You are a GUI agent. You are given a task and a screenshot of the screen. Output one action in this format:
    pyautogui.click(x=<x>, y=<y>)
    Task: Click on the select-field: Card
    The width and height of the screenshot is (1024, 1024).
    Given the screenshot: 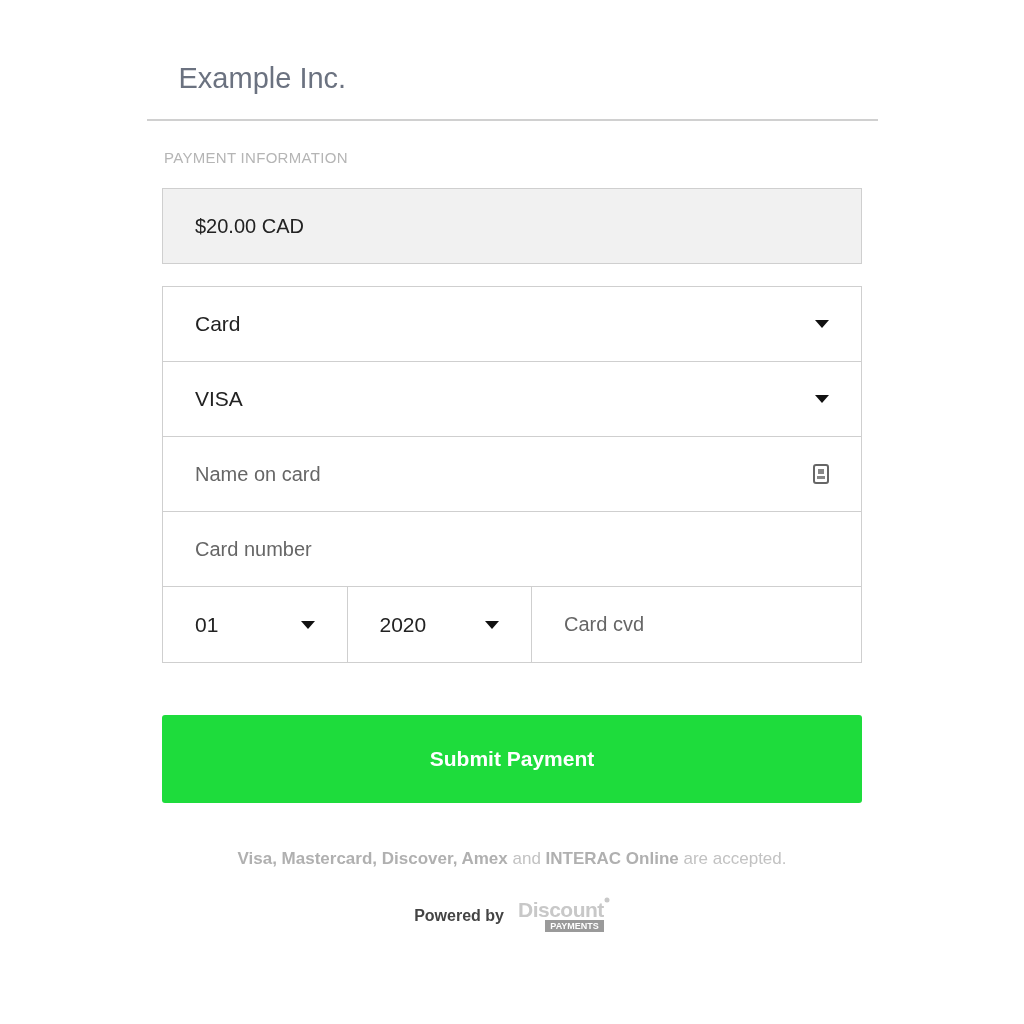 What is the action you would take?
    pyautogui.click(x=512, y=324)
    